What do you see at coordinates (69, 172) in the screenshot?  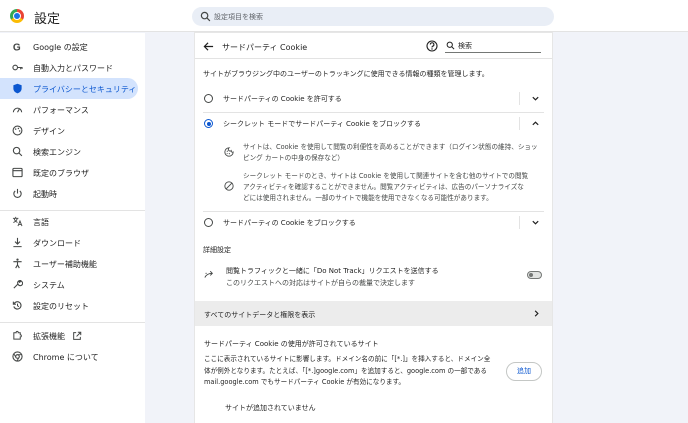 I see `sidebar-item-default-browser: 既定のブラウザ` at bounding box center [69, 172].